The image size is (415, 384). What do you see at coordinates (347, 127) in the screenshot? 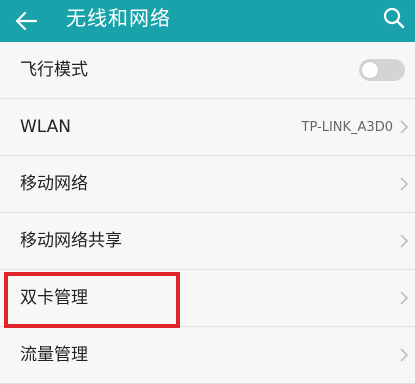
I see `wlan-network-name: TP-LINK_A3D0` at bounding box center [347, 127].